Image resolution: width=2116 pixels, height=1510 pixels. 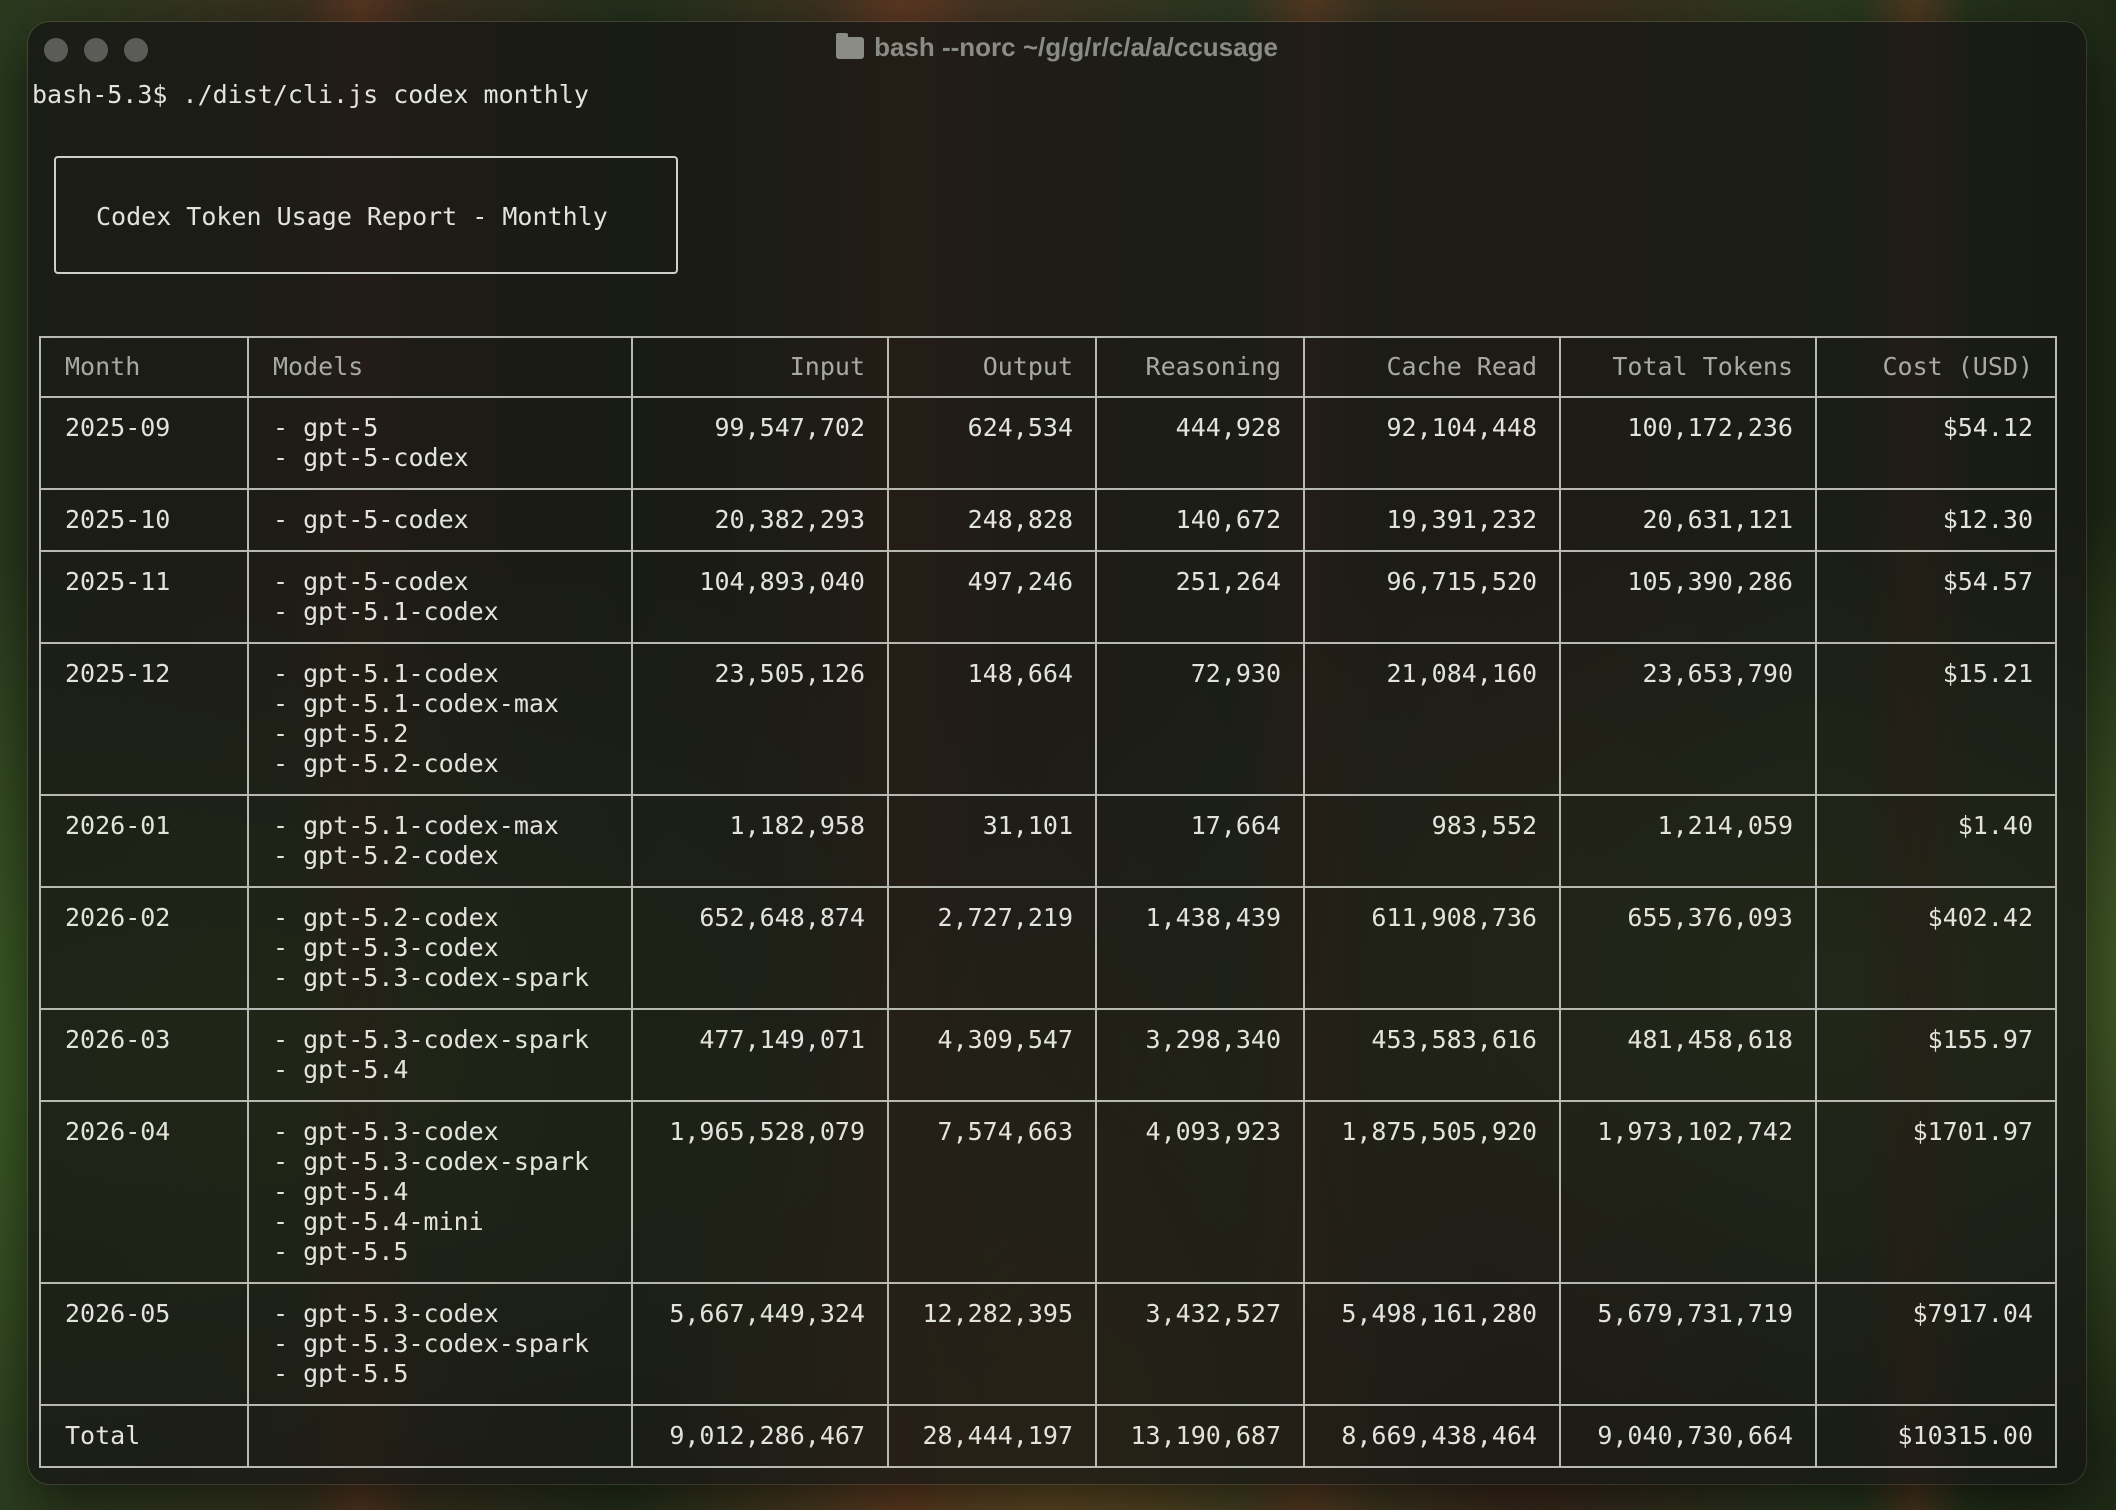 I want to click on row-total-tokens: 1,214,059, so click(x=1688, y=841).